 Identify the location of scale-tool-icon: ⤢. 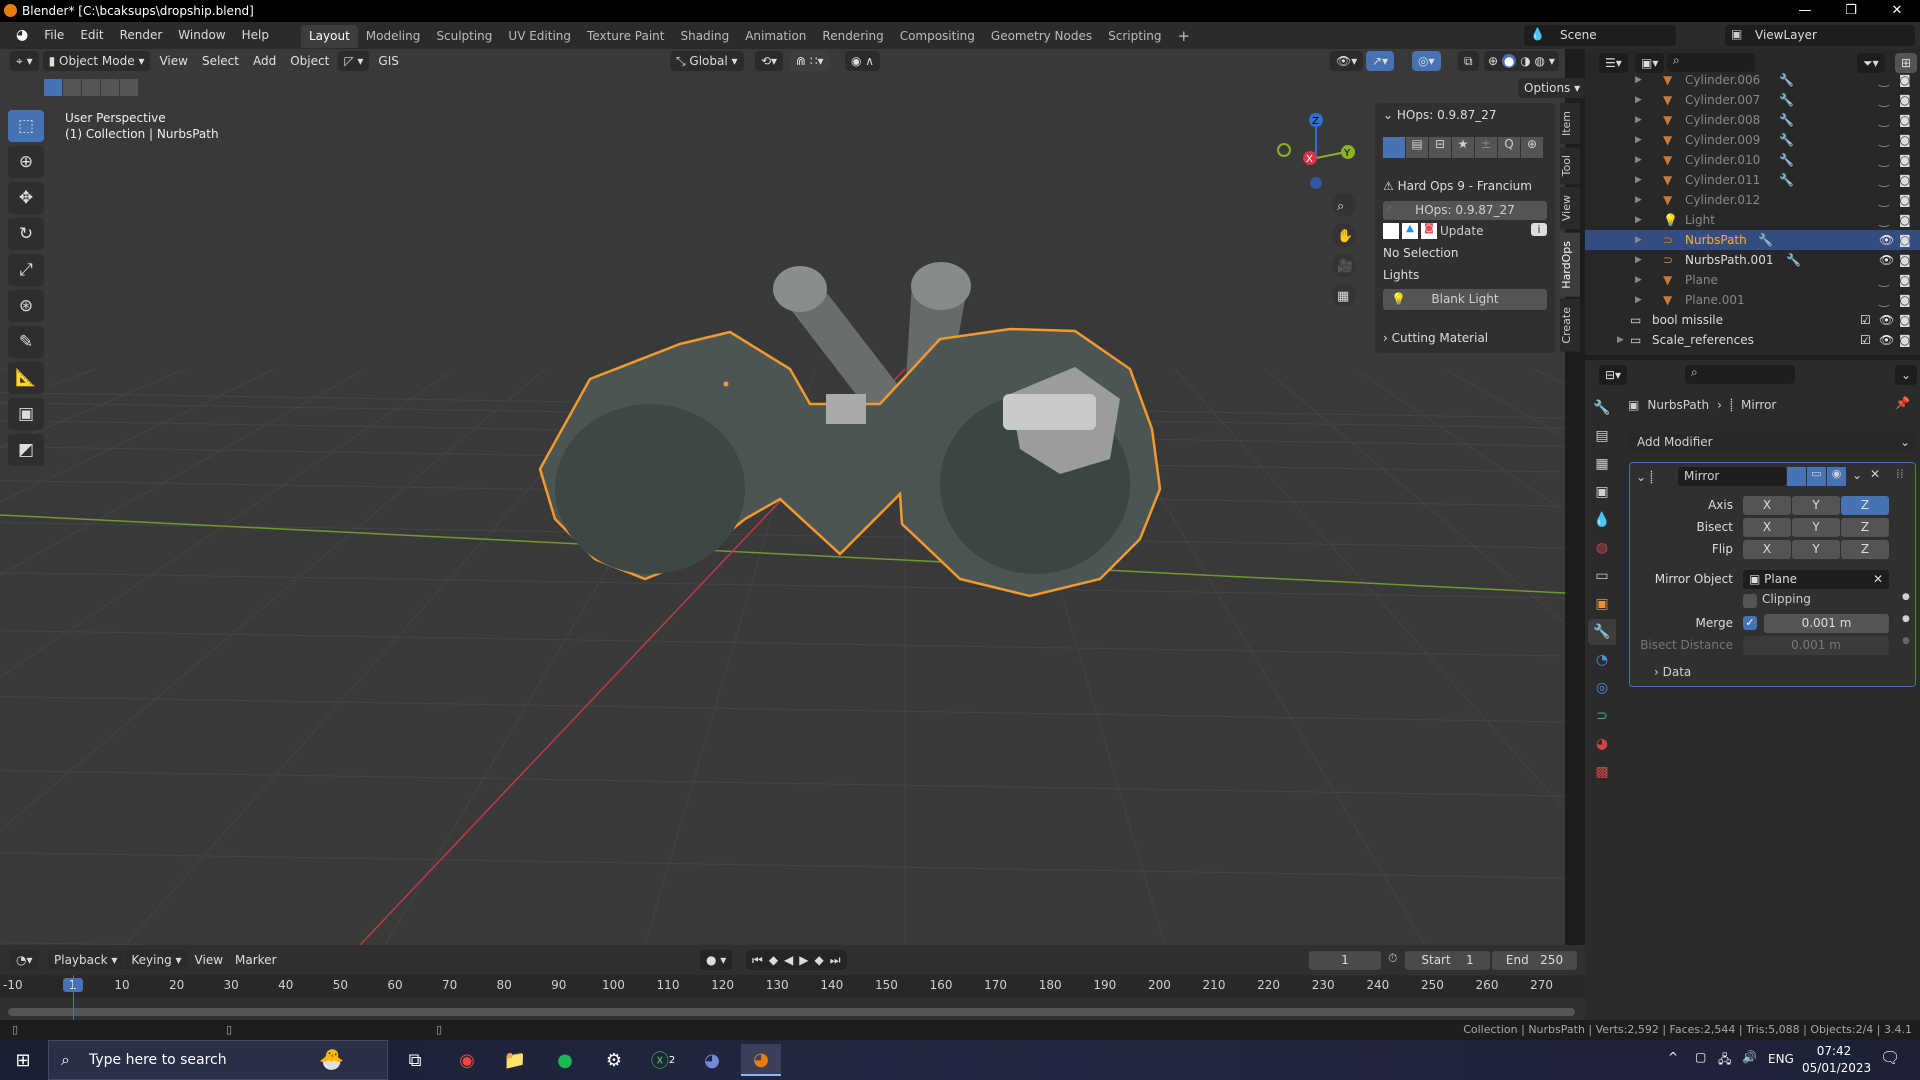
(26, 270).